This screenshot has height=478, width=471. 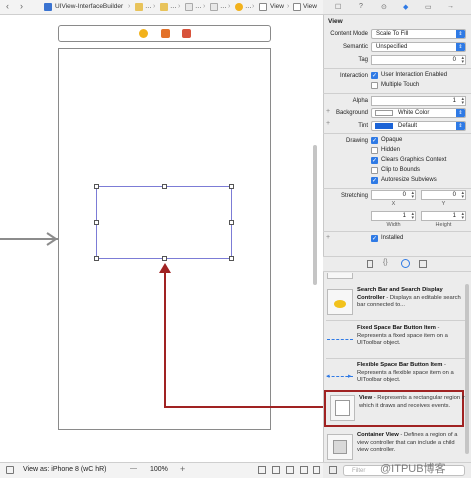 What do you see at coordinates (374, 180) in the screenshot?
I see `autoresize-checkbox: ✓` at bounding box center [374, 180].